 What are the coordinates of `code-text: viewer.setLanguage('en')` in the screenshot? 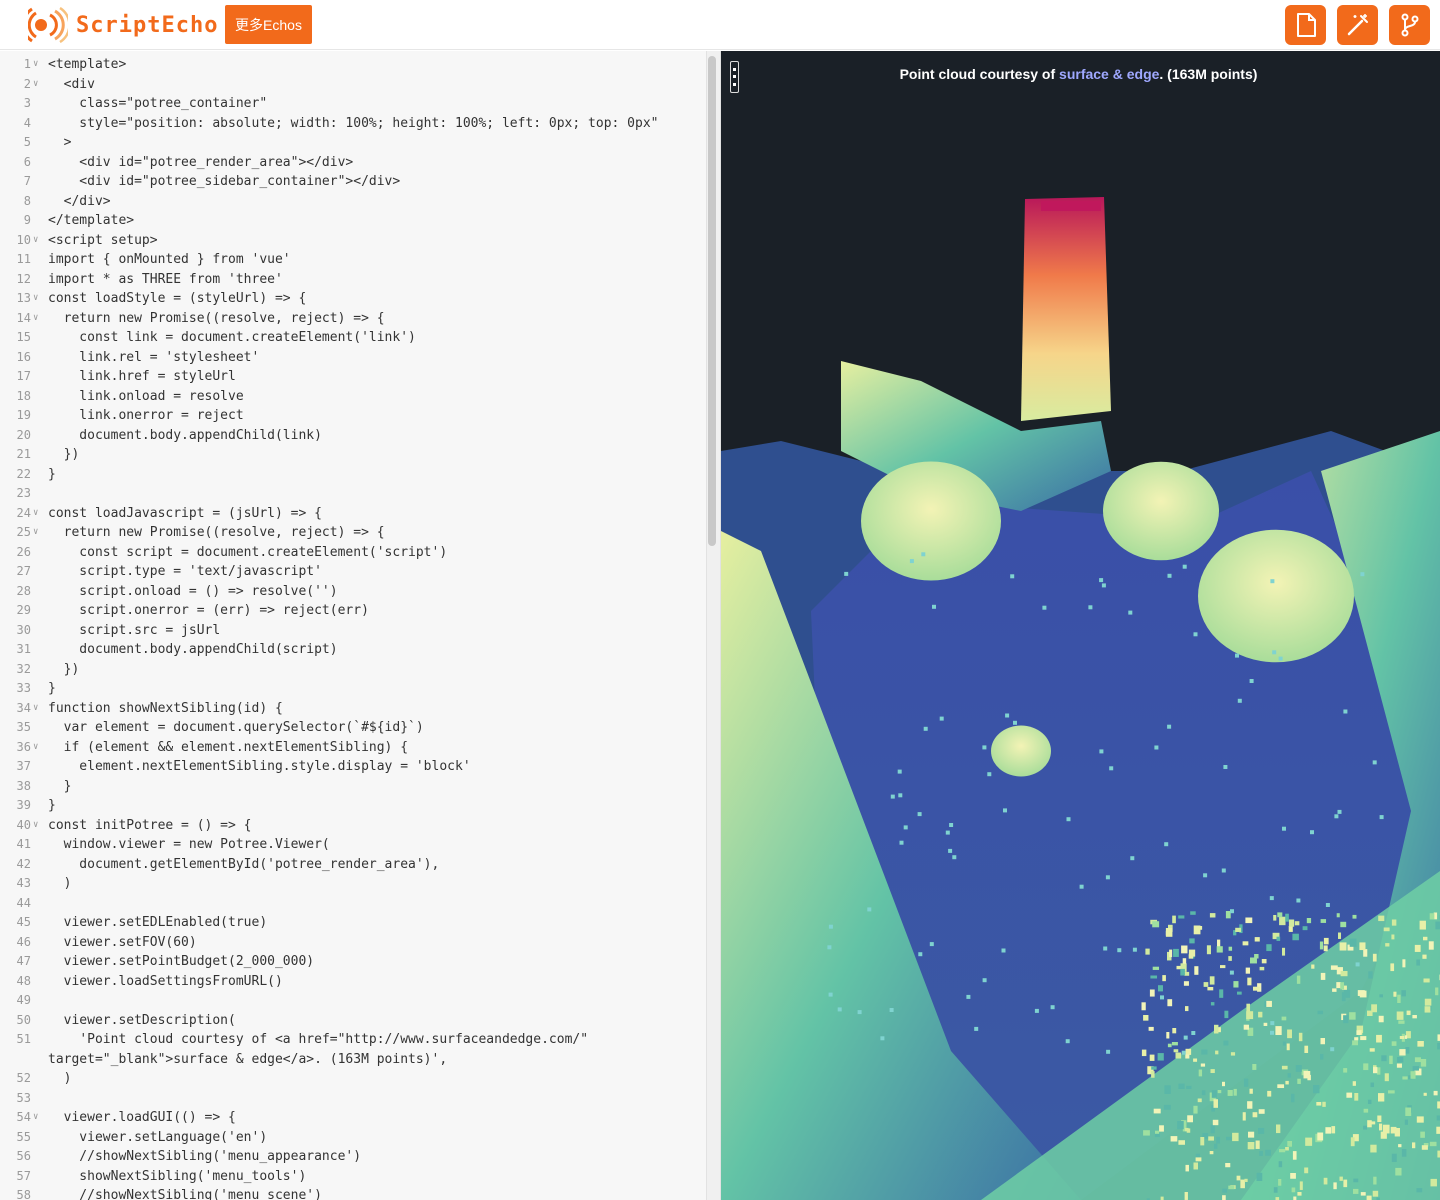 It's located at (372, 1138).